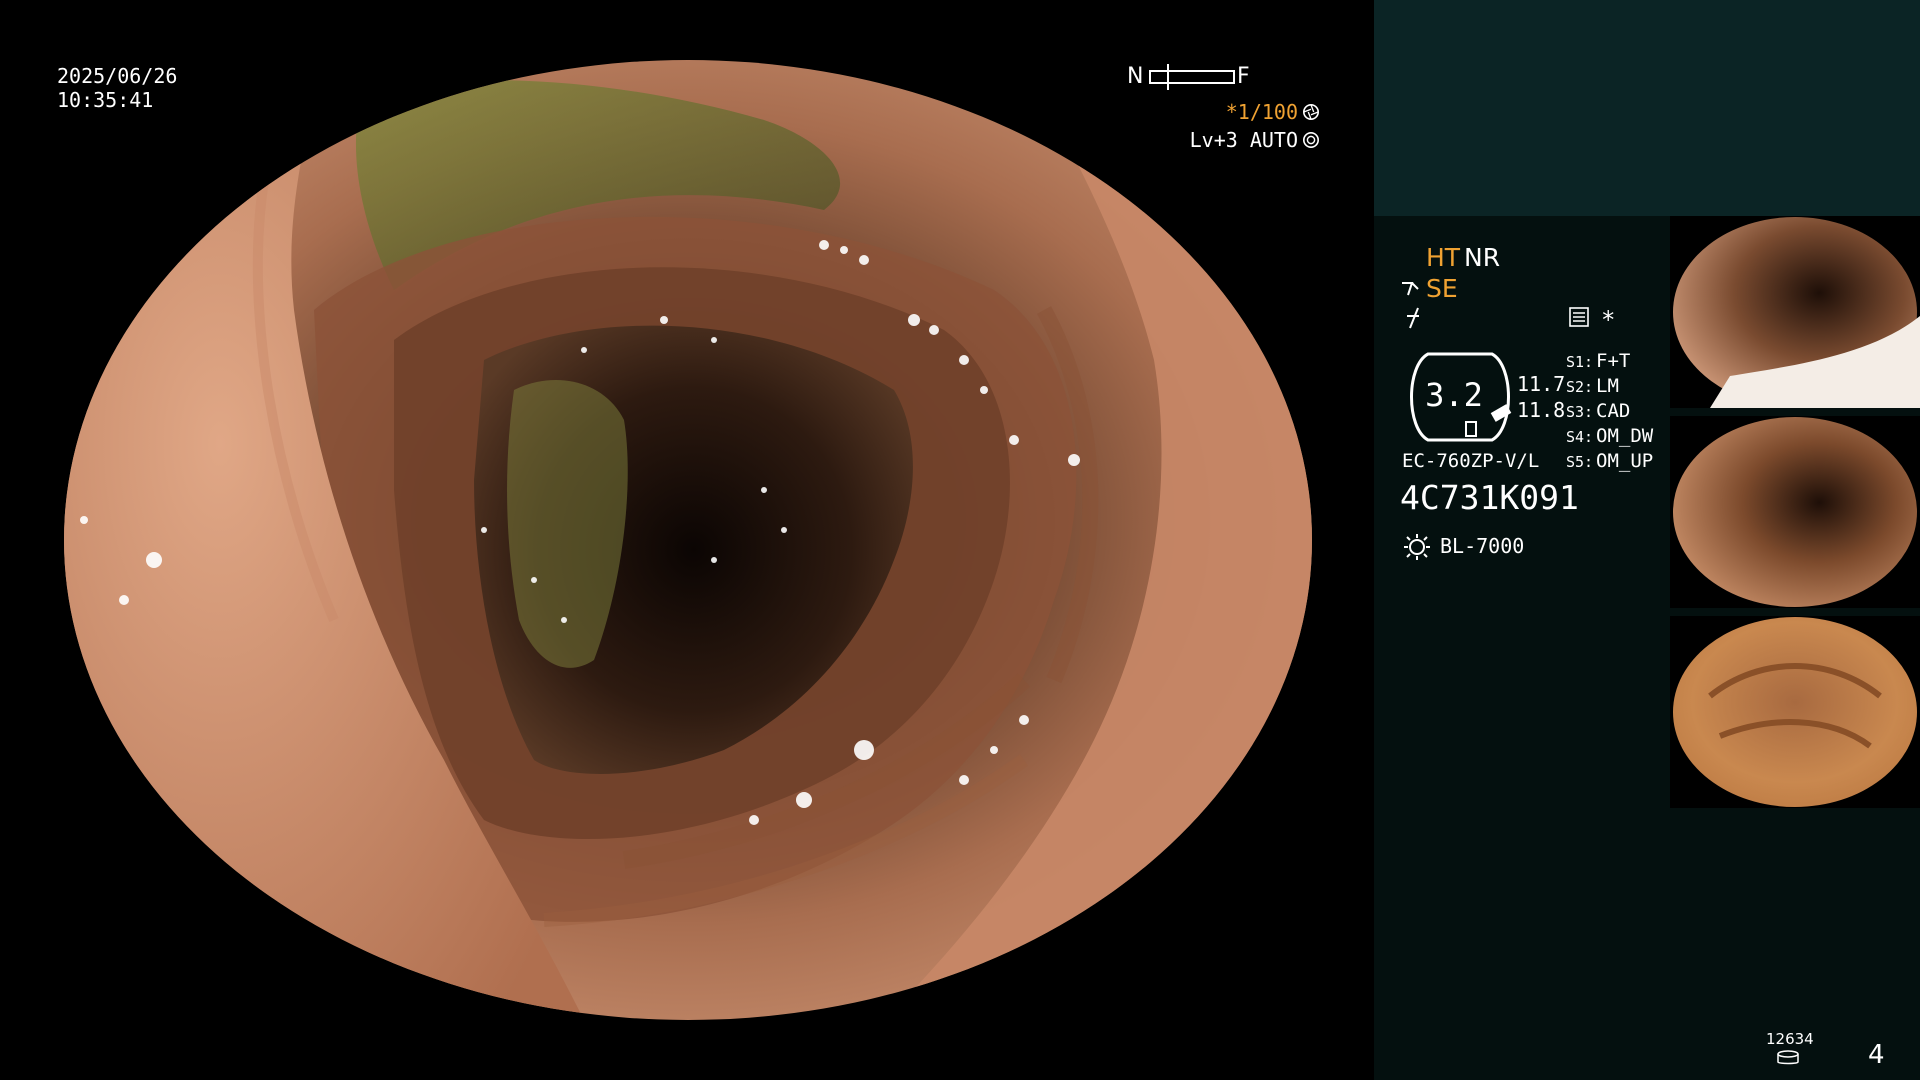 Image resolution: width=1920 pixels, height=1080 pixels. Describe the element at coordinates (1580, 412) in the screenshot. I see `switch-key: S3:` at that location.